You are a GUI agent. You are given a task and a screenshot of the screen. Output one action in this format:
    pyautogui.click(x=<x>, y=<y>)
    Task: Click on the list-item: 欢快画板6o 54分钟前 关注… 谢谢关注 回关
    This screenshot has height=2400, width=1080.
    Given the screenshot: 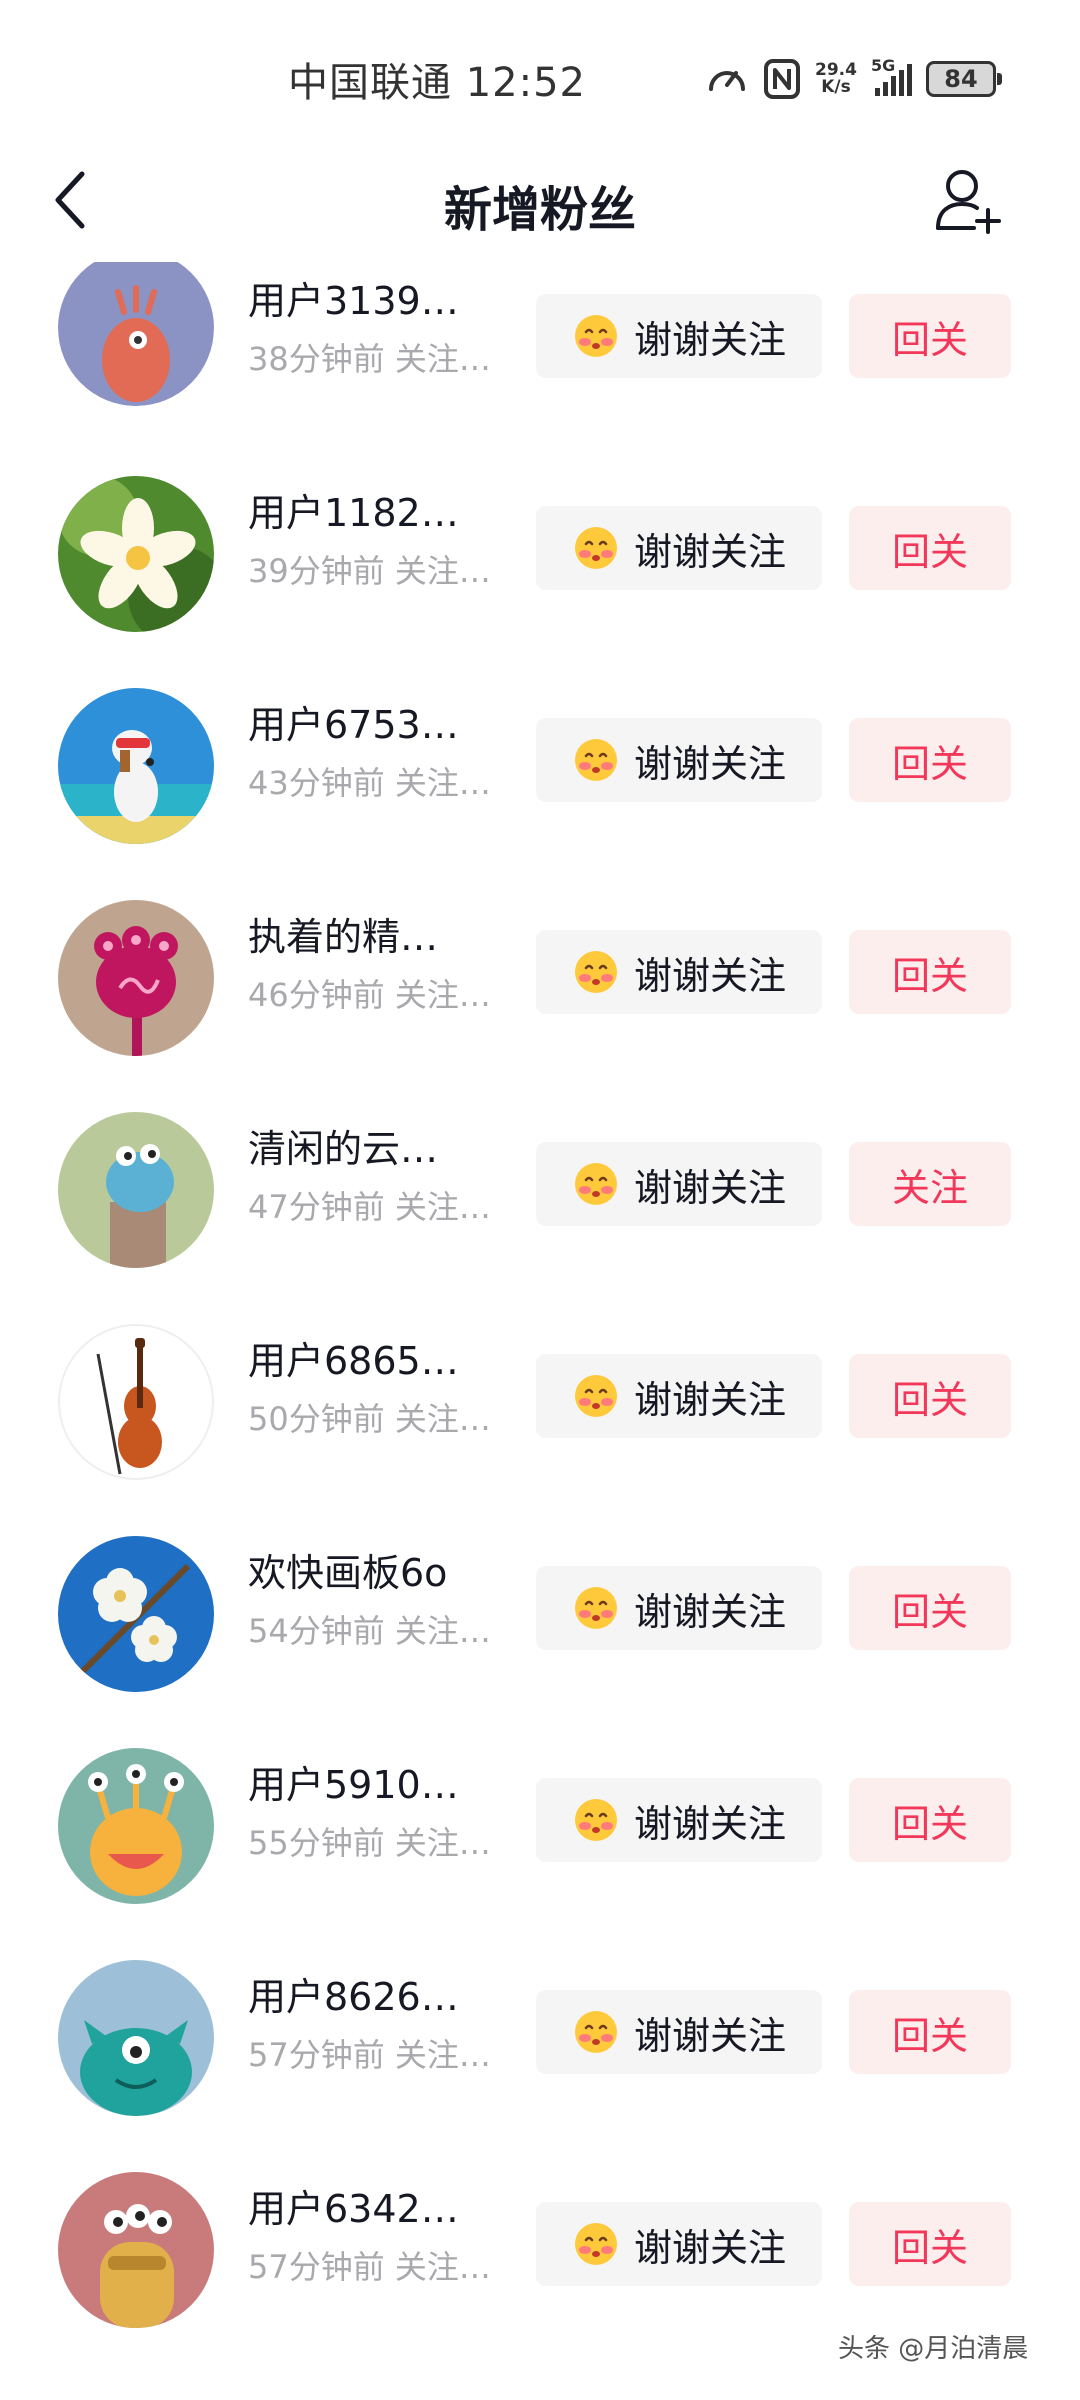 What is the action you would take?
    pyautogui.click(x=540, y=1628)
    